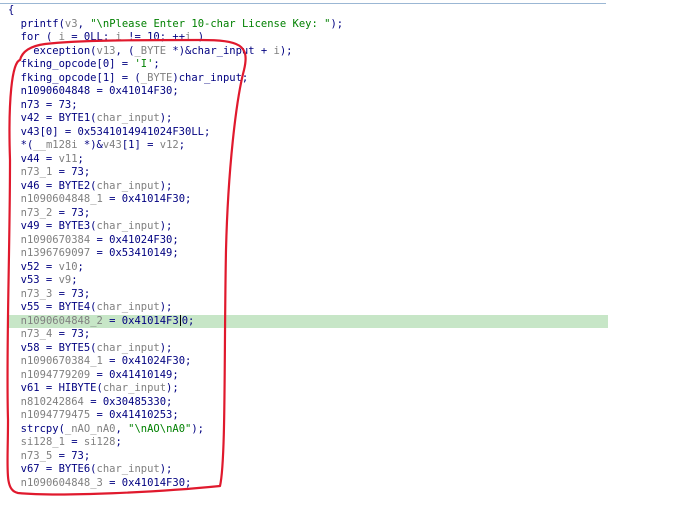 This screenshot has width=679, height=505. I want to click on code-line: {, so click(308, 11).